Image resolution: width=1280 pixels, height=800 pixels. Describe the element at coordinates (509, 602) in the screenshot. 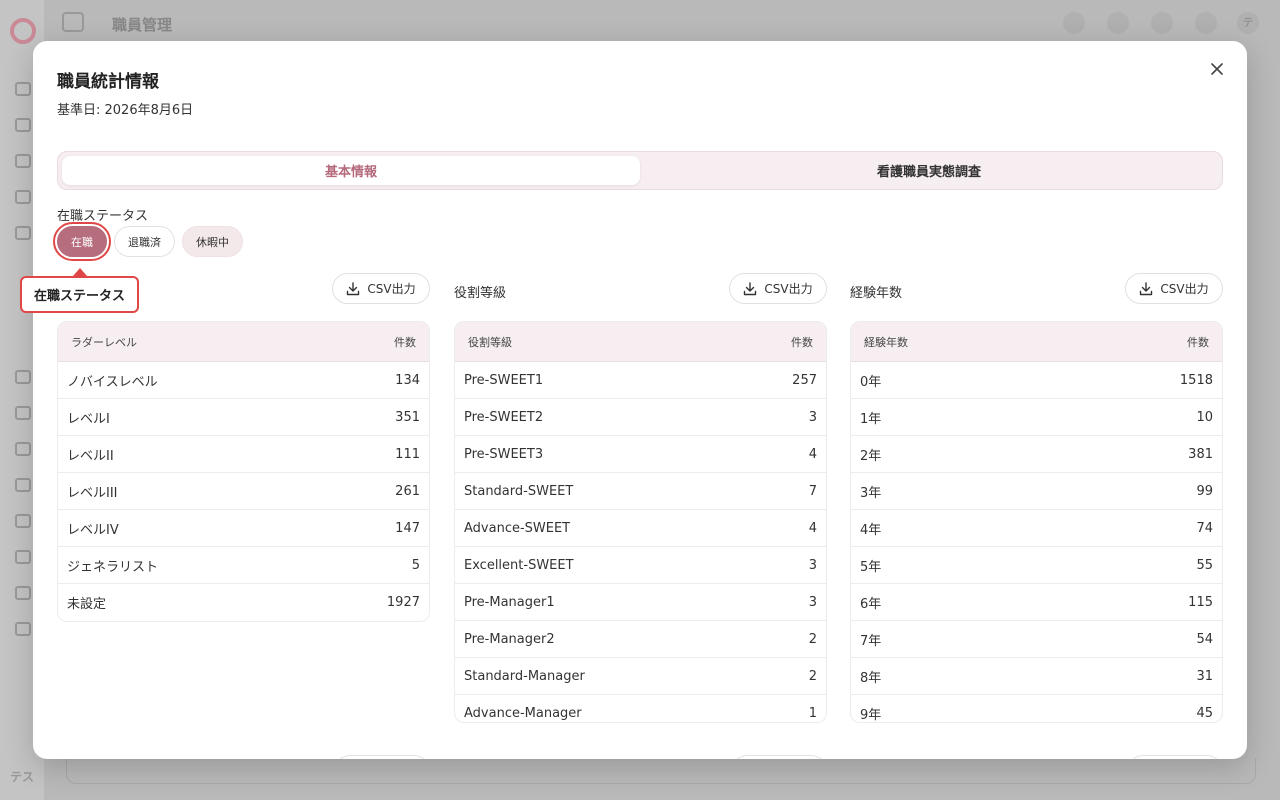

I see `row-label: Pre-Manager1` at that location.